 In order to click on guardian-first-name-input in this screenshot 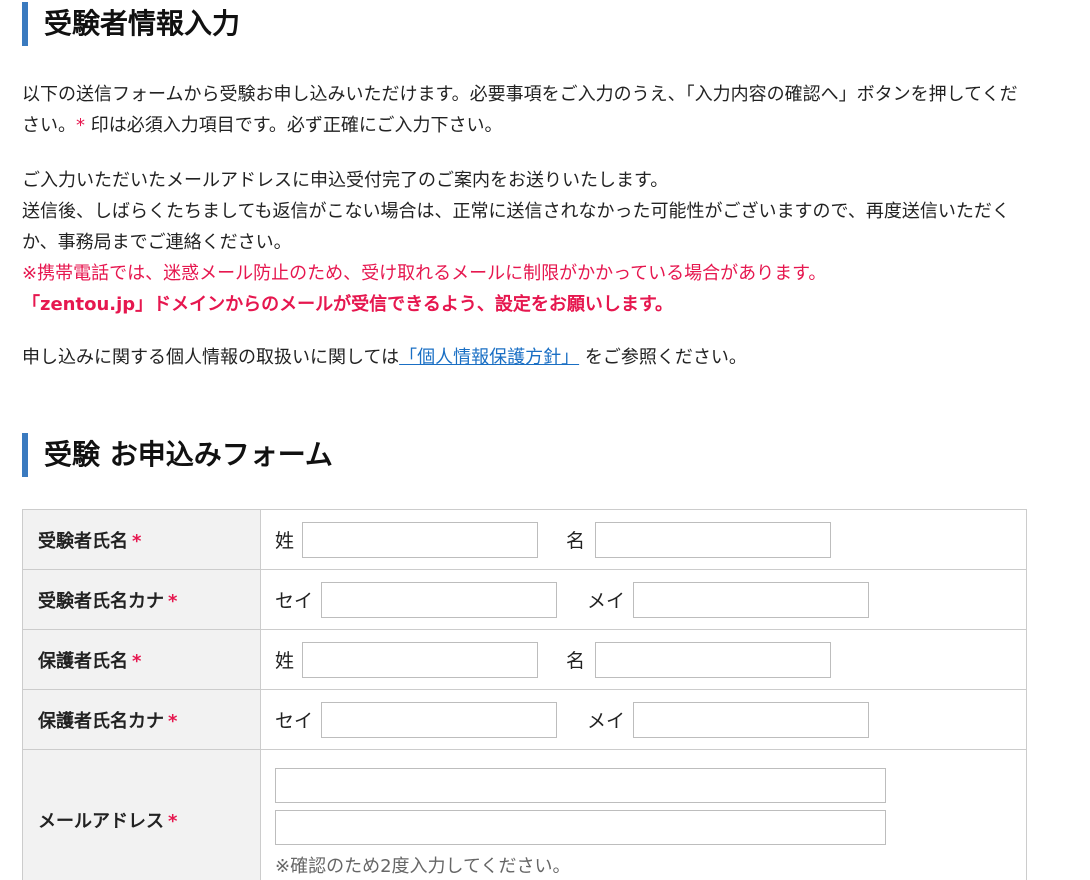, I will do `click(713, 659)`.